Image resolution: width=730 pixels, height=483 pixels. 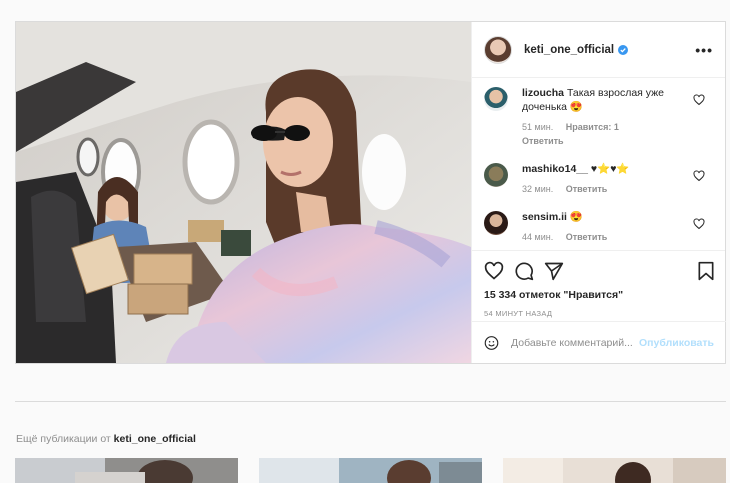 I want to click on more-from-heading: Ещё публикации от keti_one_official, so click(x=106, y=439).